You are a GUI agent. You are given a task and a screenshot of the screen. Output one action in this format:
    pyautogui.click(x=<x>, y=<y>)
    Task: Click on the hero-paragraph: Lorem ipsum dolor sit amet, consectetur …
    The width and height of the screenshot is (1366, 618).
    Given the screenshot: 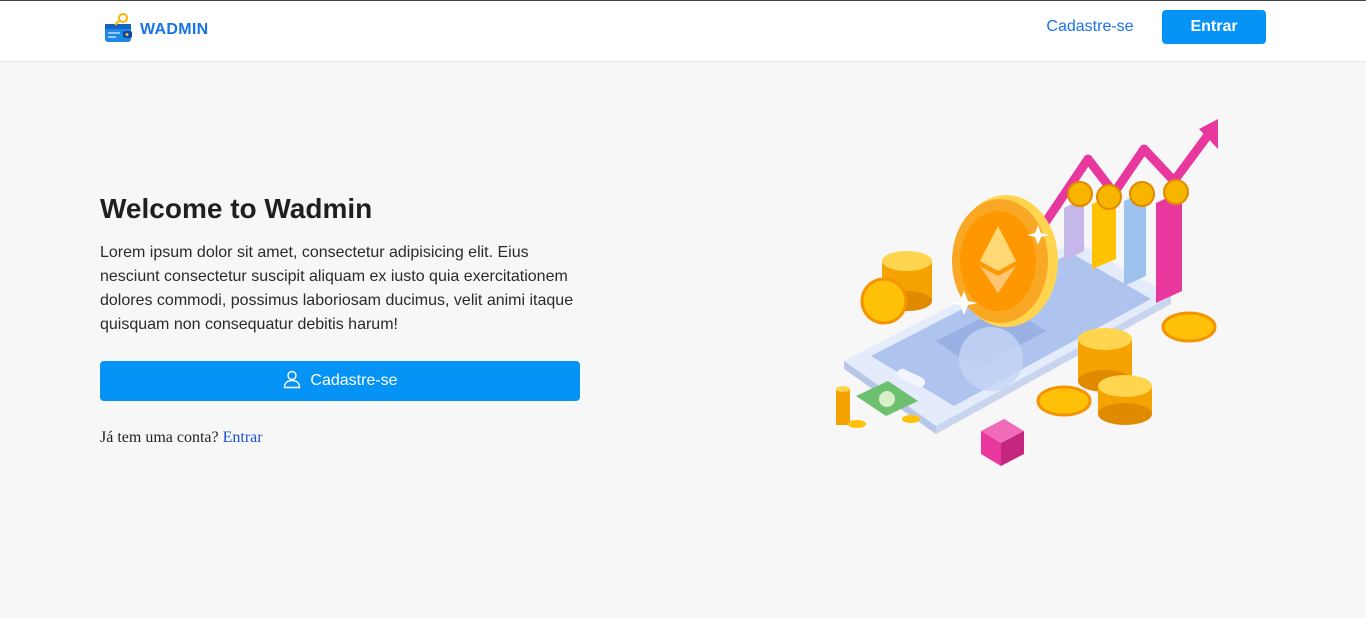 What is the action you would take?
    pyautogui.click(x=337, y=288)
    